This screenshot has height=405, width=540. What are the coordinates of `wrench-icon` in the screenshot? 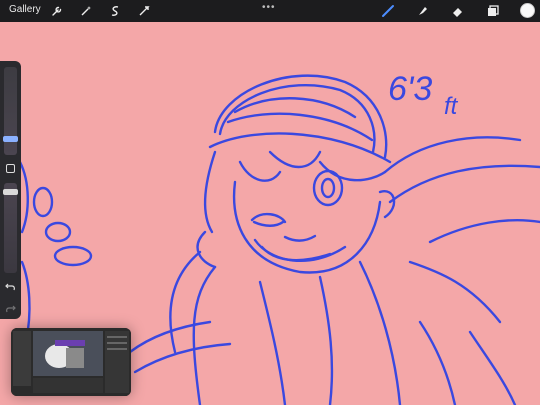 It's located at (56, 10).